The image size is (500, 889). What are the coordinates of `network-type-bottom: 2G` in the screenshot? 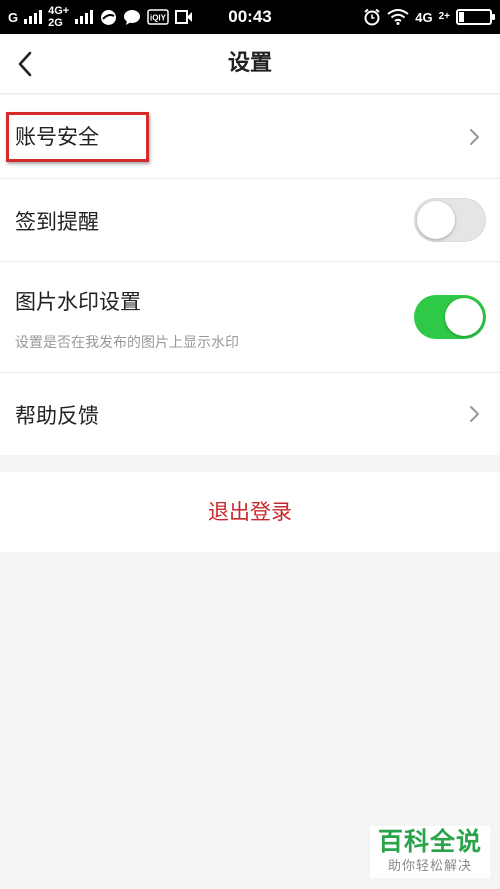 It's located at (55, 23).